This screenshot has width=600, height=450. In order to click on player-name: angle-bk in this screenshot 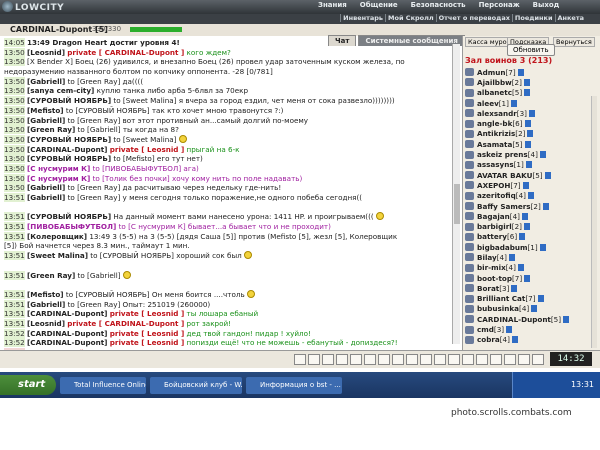, I will do `click(494, 123)`.